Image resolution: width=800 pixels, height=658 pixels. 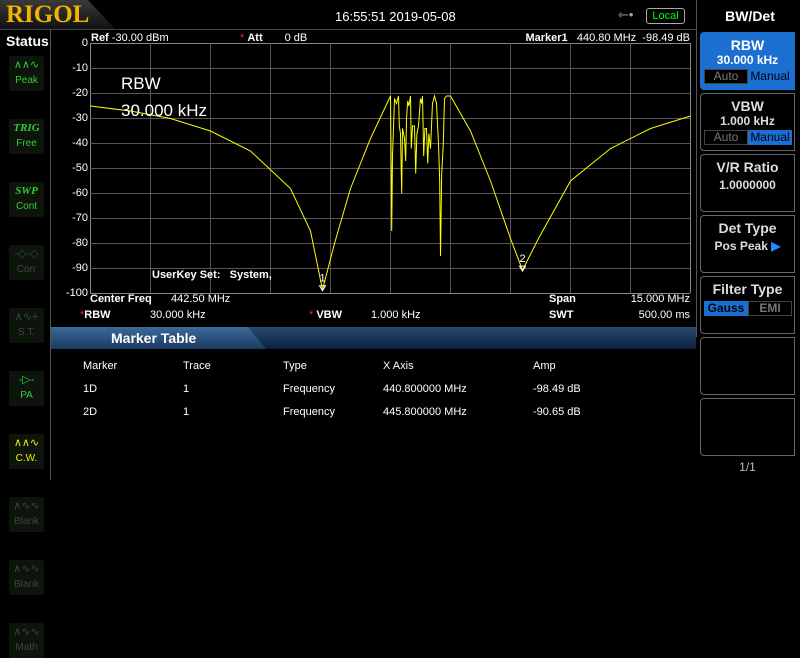 I want to click on userkey-set: UserKey Set: System,, so click(x=212, y=275).